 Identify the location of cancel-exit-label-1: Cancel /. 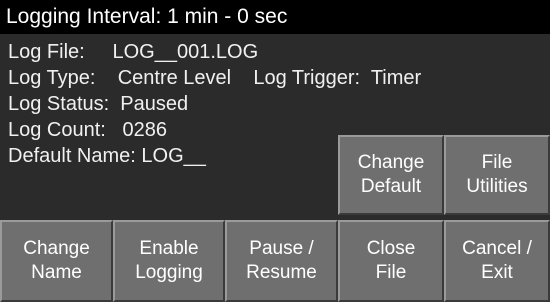
(497, 248).